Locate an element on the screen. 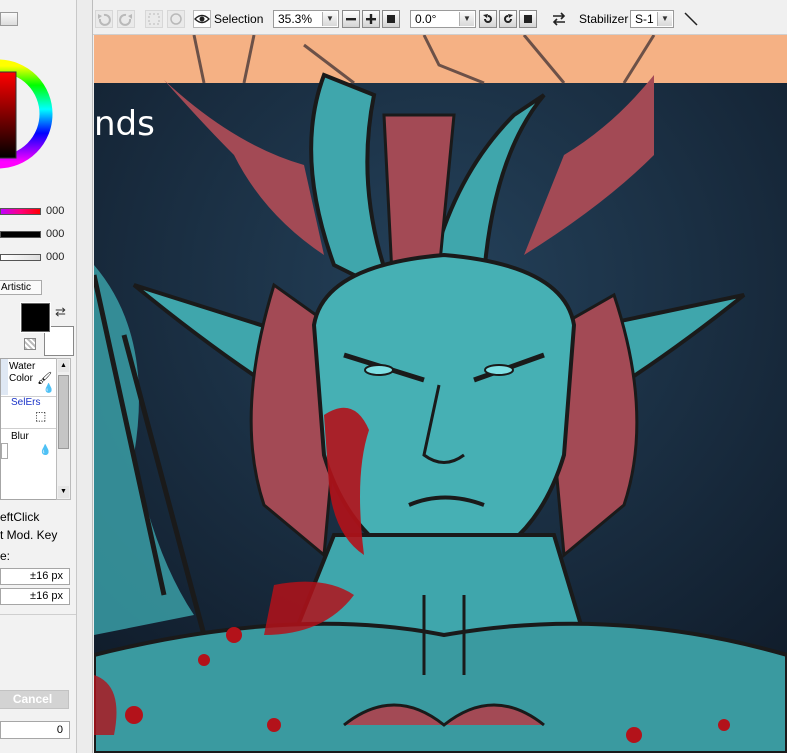  stabilizer-combo: S-1 ▼ is located at coordinates (652, 19).